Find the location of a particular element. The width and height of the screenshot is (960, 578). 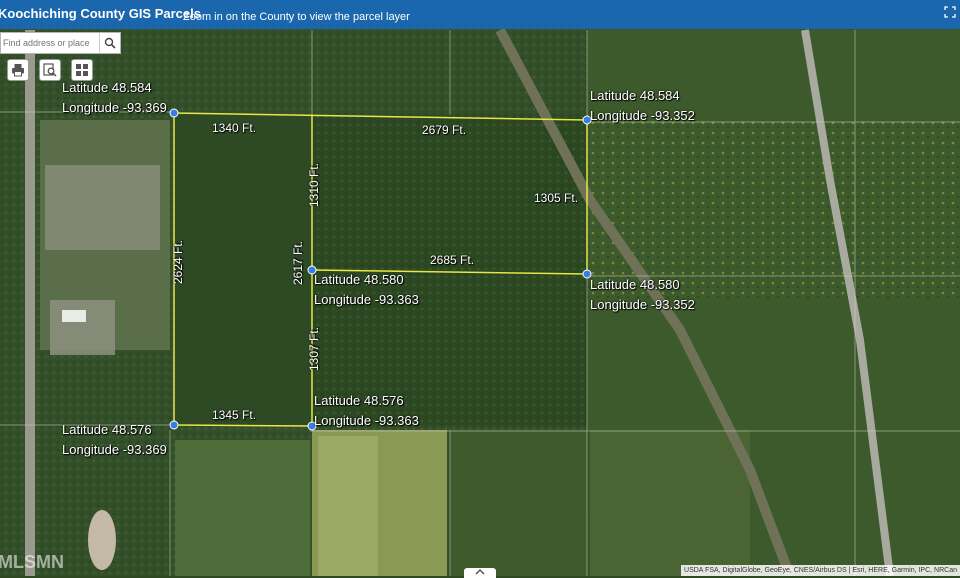

coord-label-ne: Latitude 48.584 Longitude -93.352 is located at coordinates (642, 106).